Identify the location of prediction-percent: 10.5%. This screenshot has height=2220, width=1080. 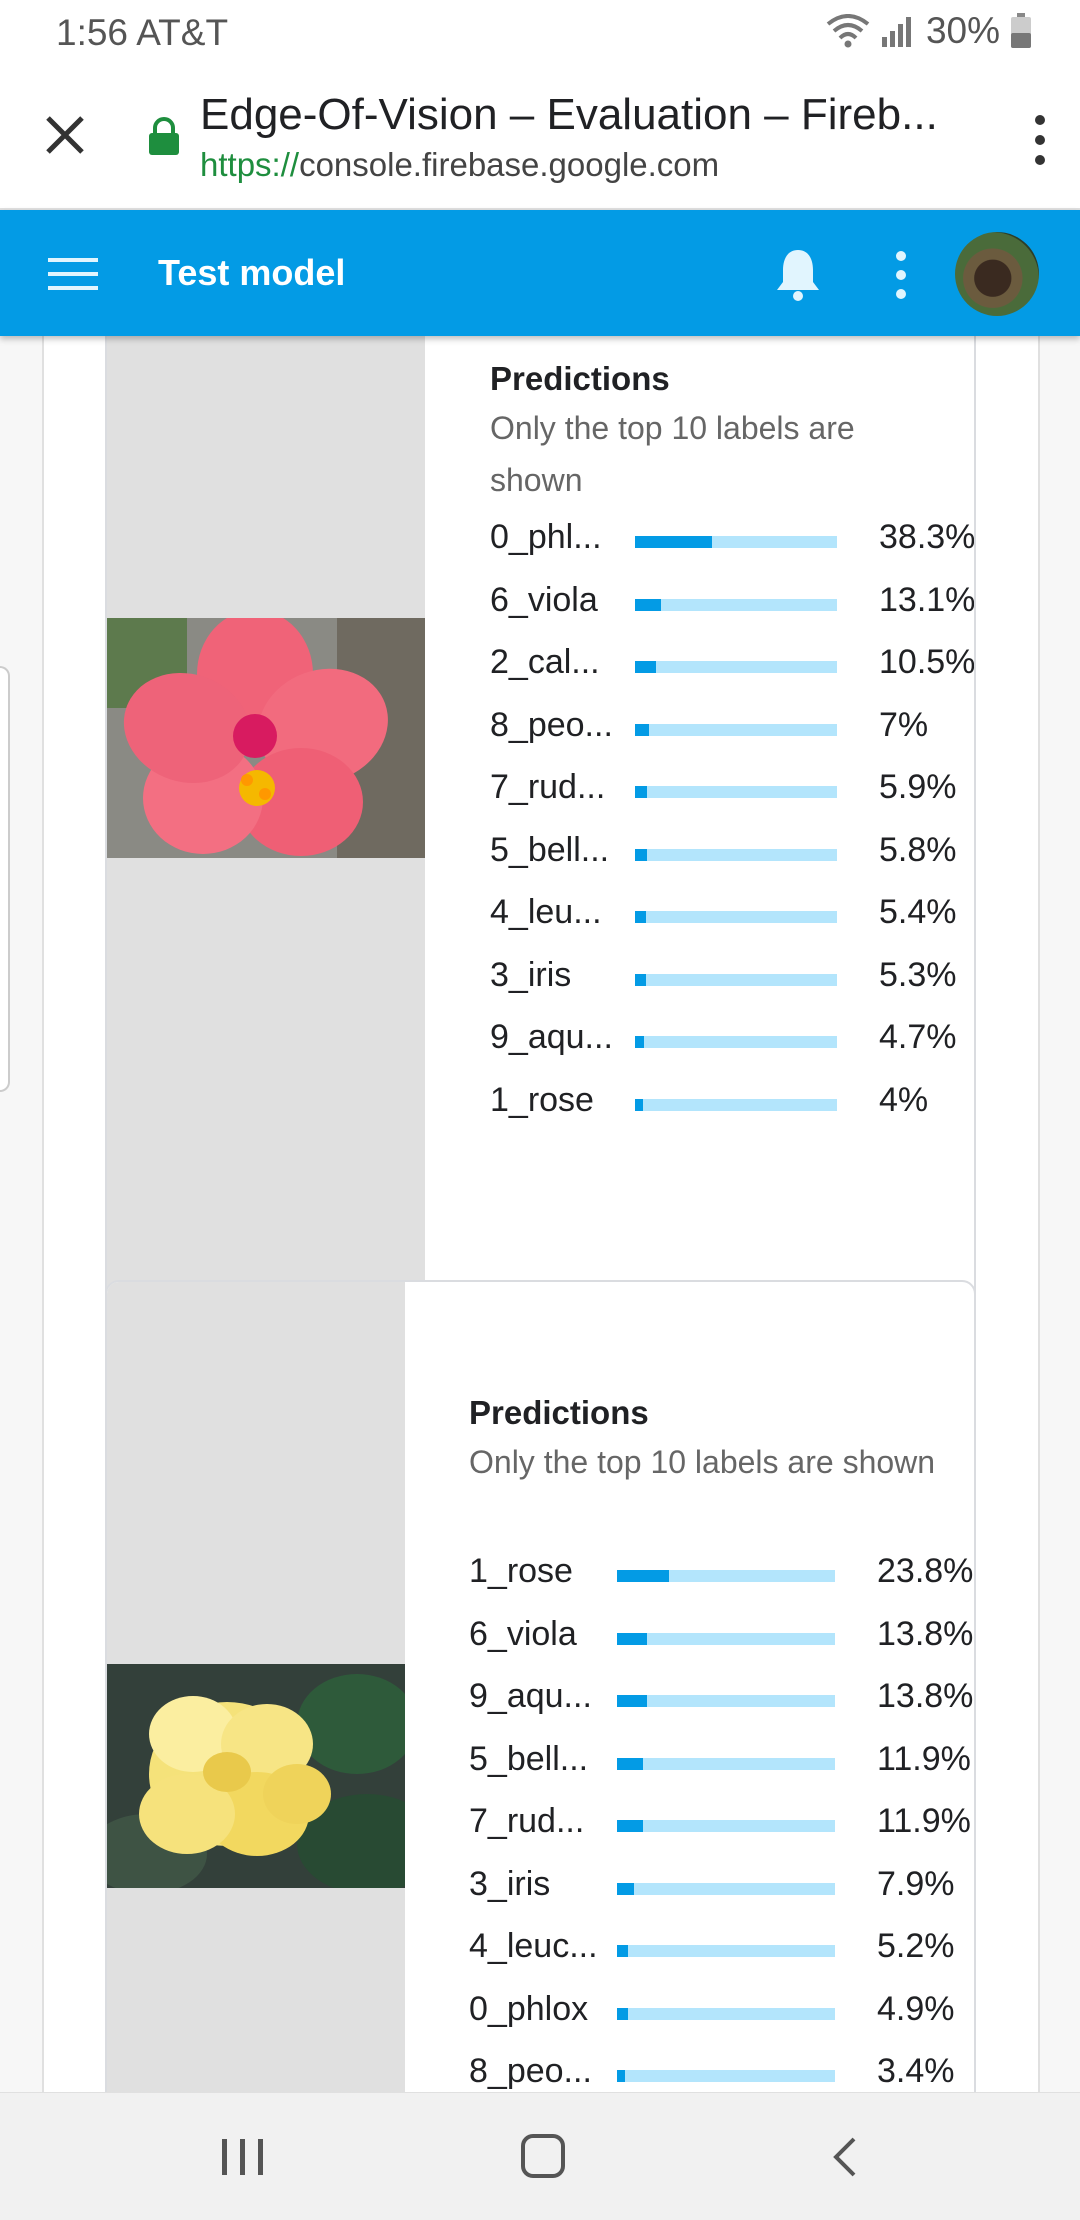
(927, 662).